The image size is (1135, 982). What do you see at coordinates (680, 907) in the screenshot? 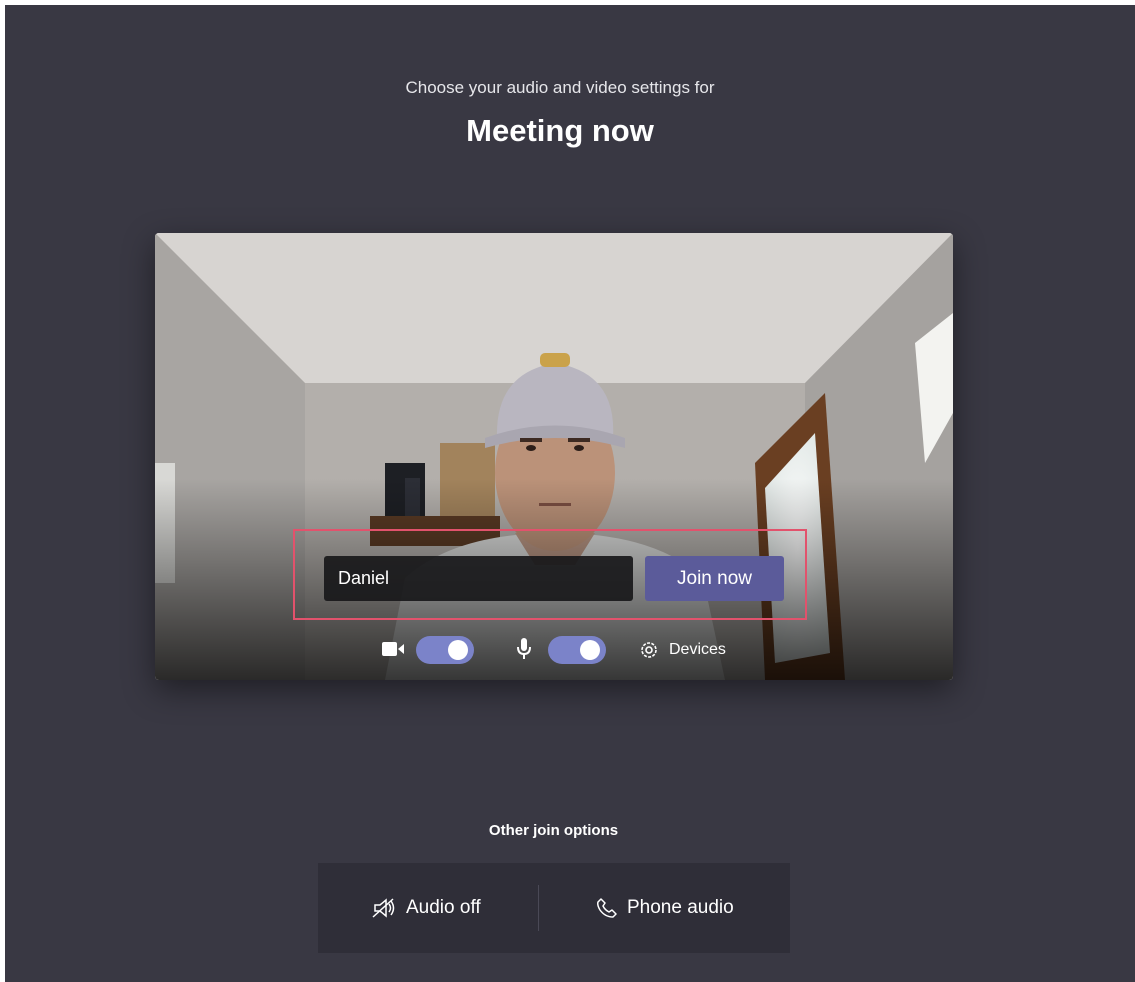
I see `phone-audio-label: Phone audio` at bounding box center [680, 907].